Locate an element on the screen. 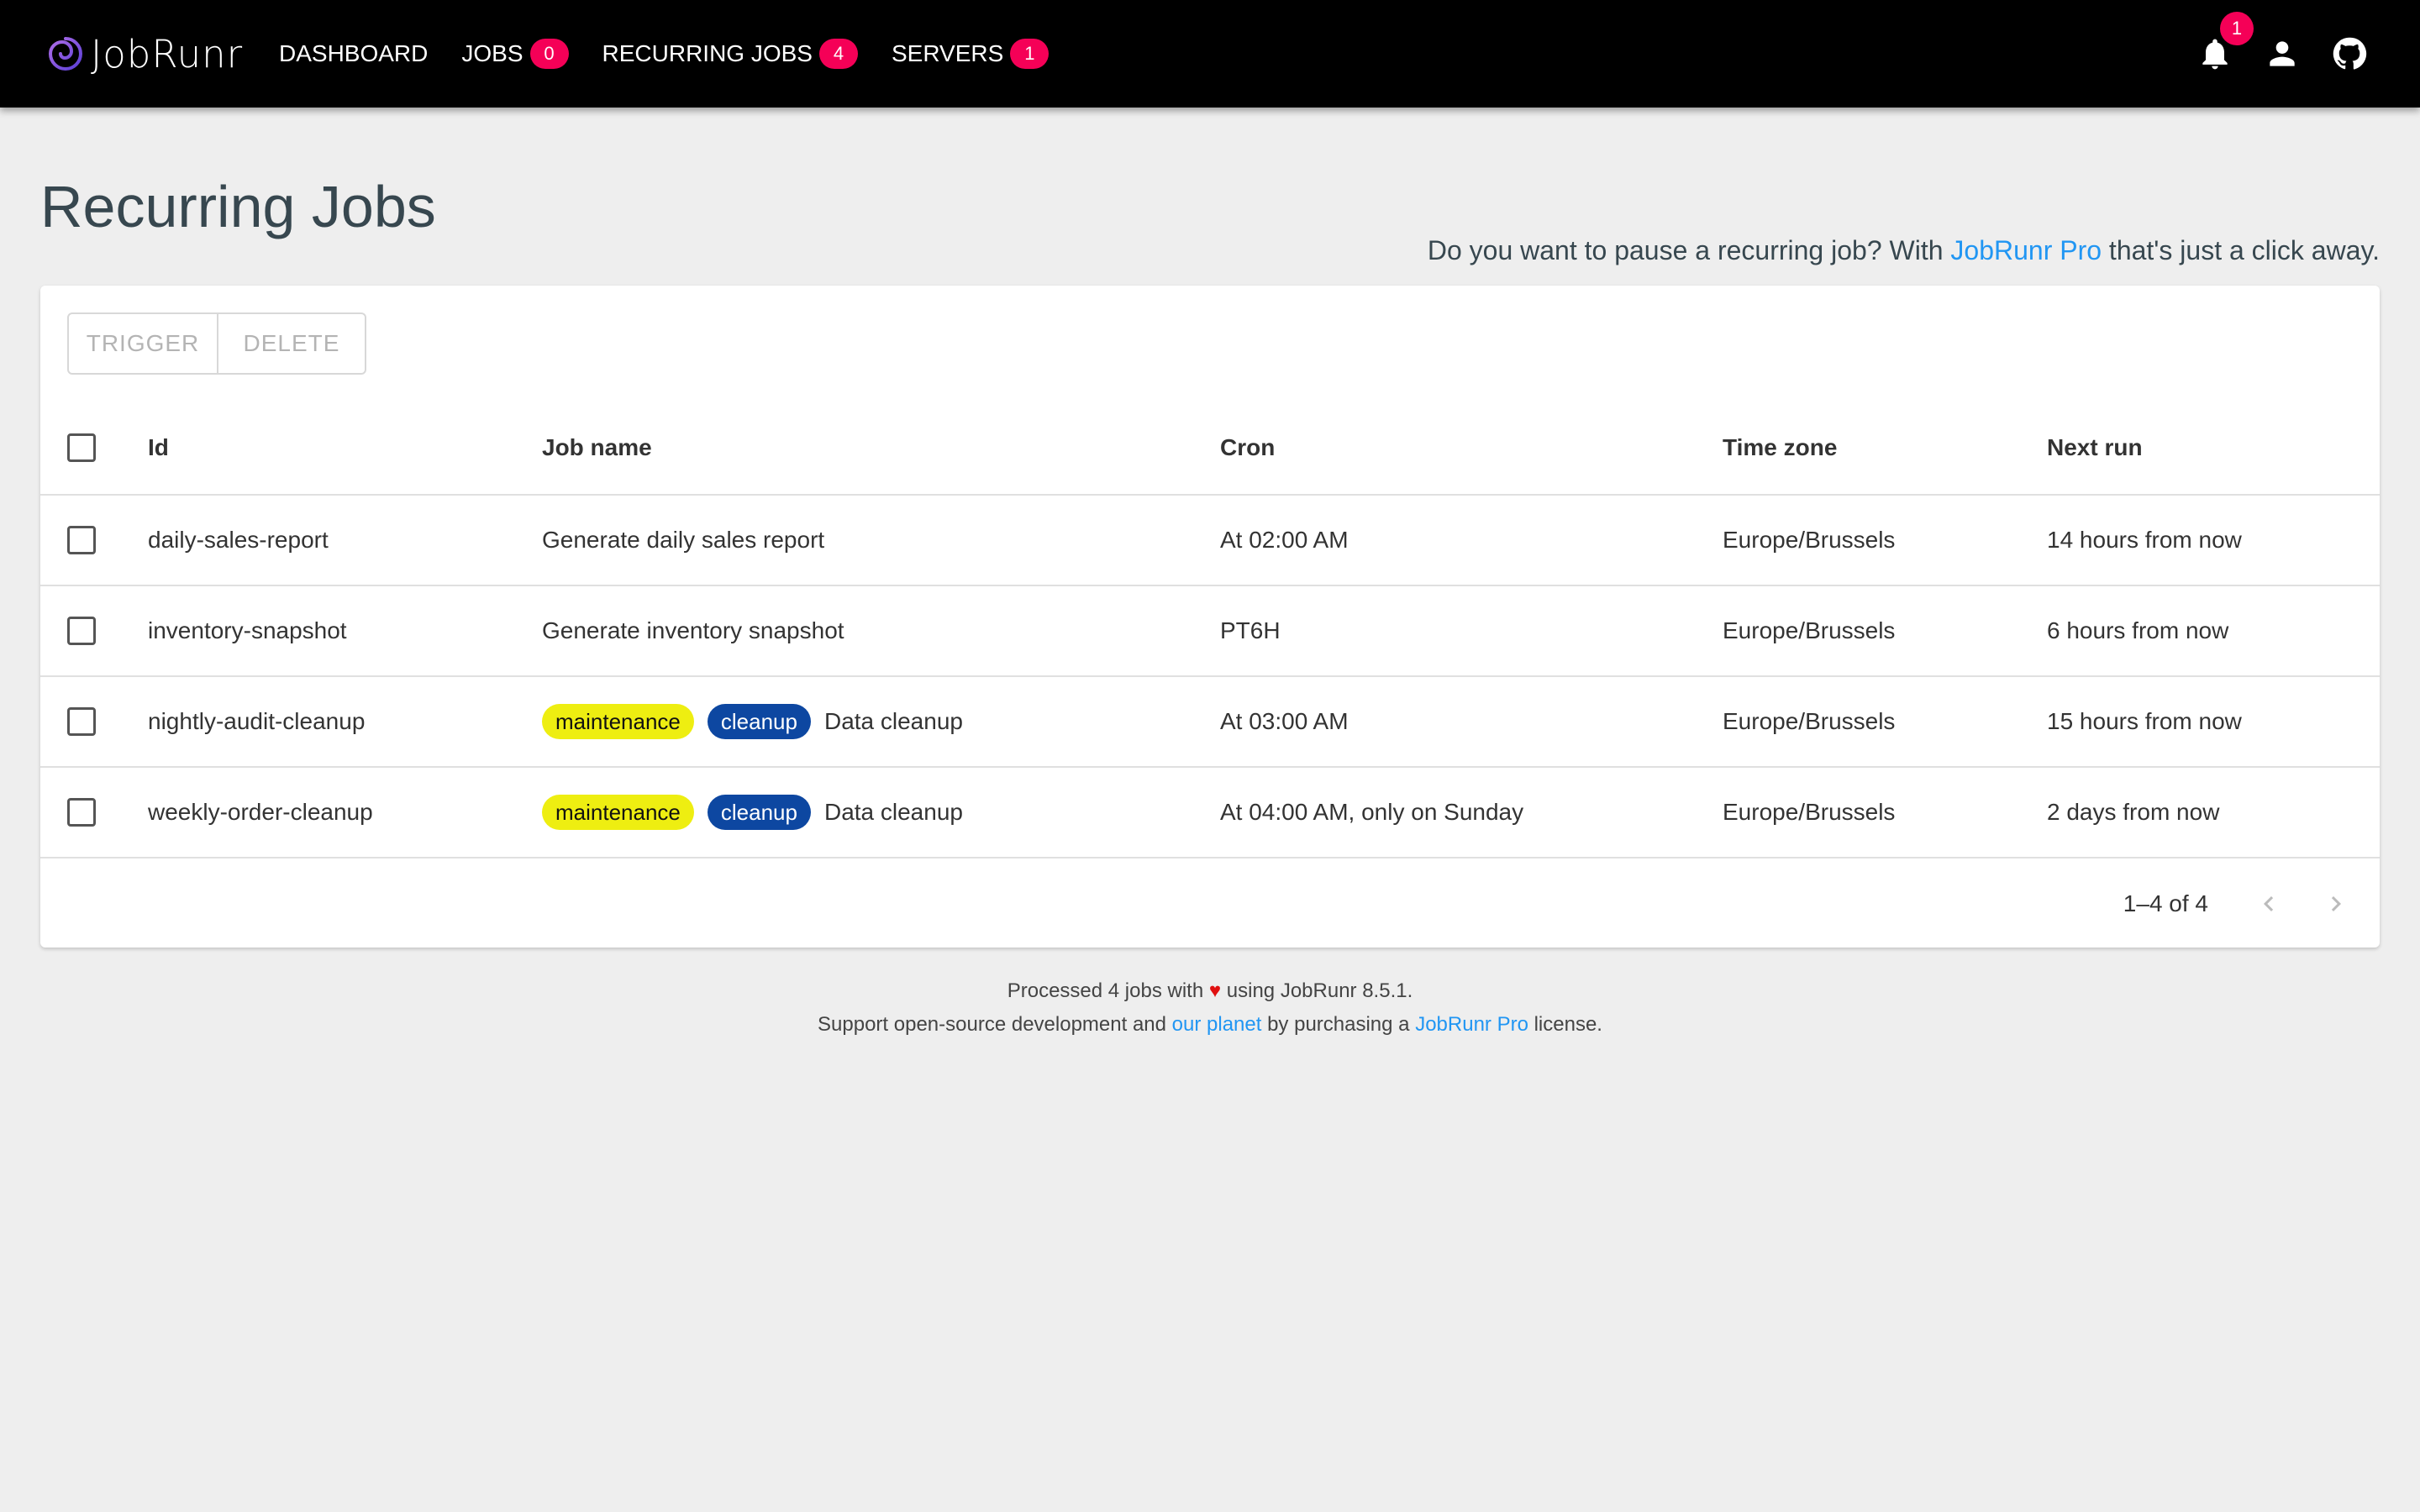 Image resolution: width=2420 pixels, height=1512 pixels. chevron-left-icon is located at coordinates (2269, 903).